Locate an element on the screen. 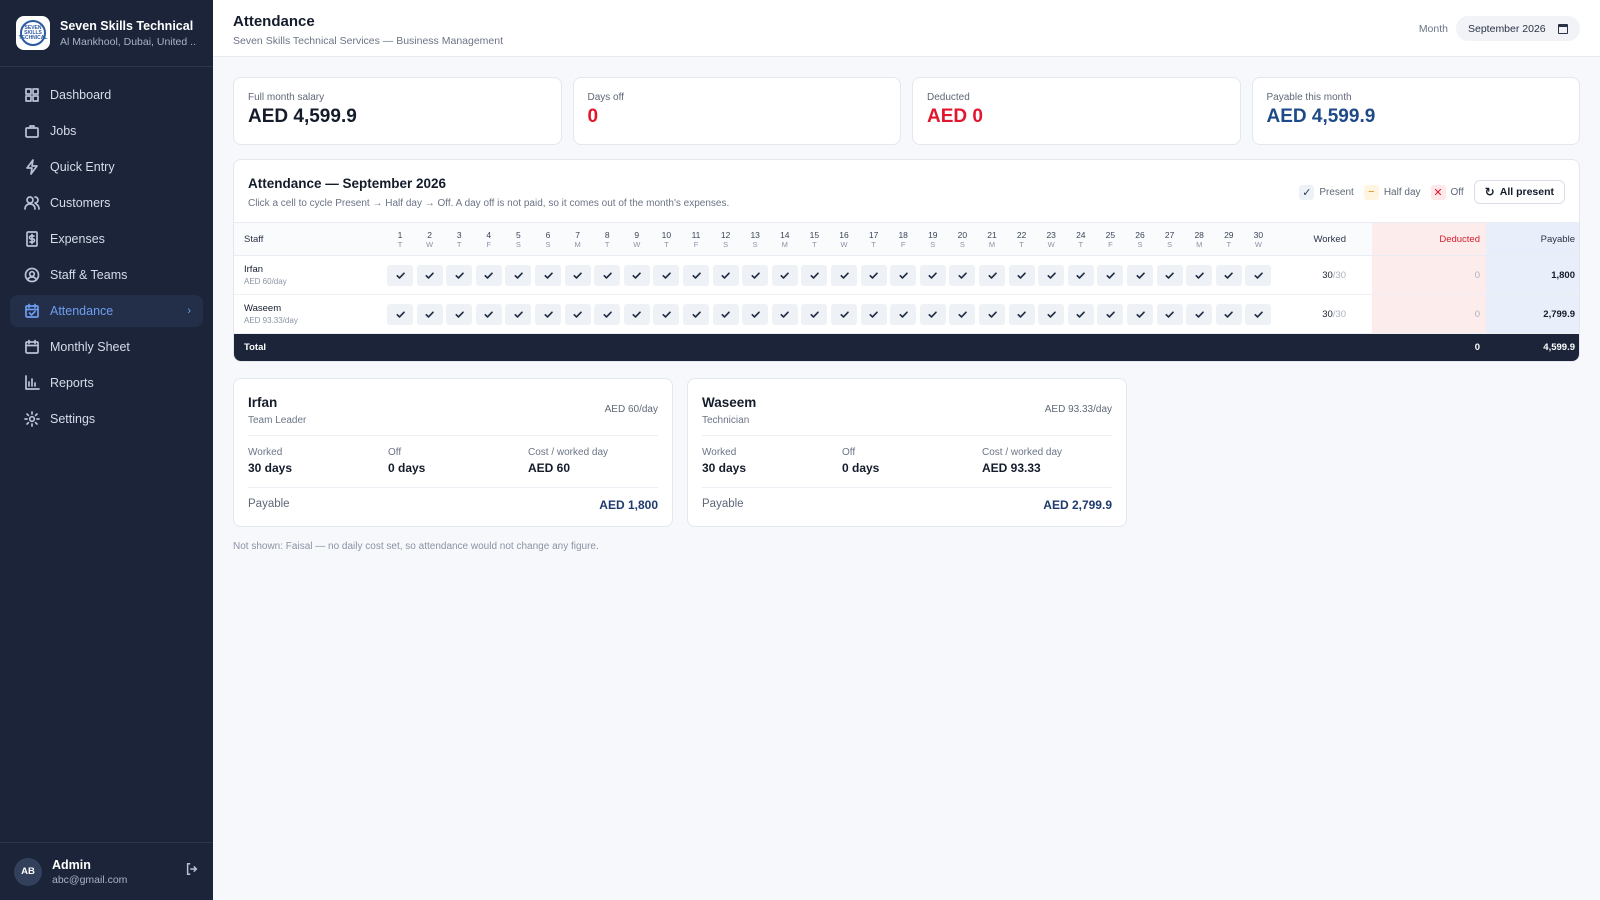 Image resolution: width=1600 pixels, height=900 pixels. sidebar-item-jobs: Jobs is located at coordinates (106, 131).